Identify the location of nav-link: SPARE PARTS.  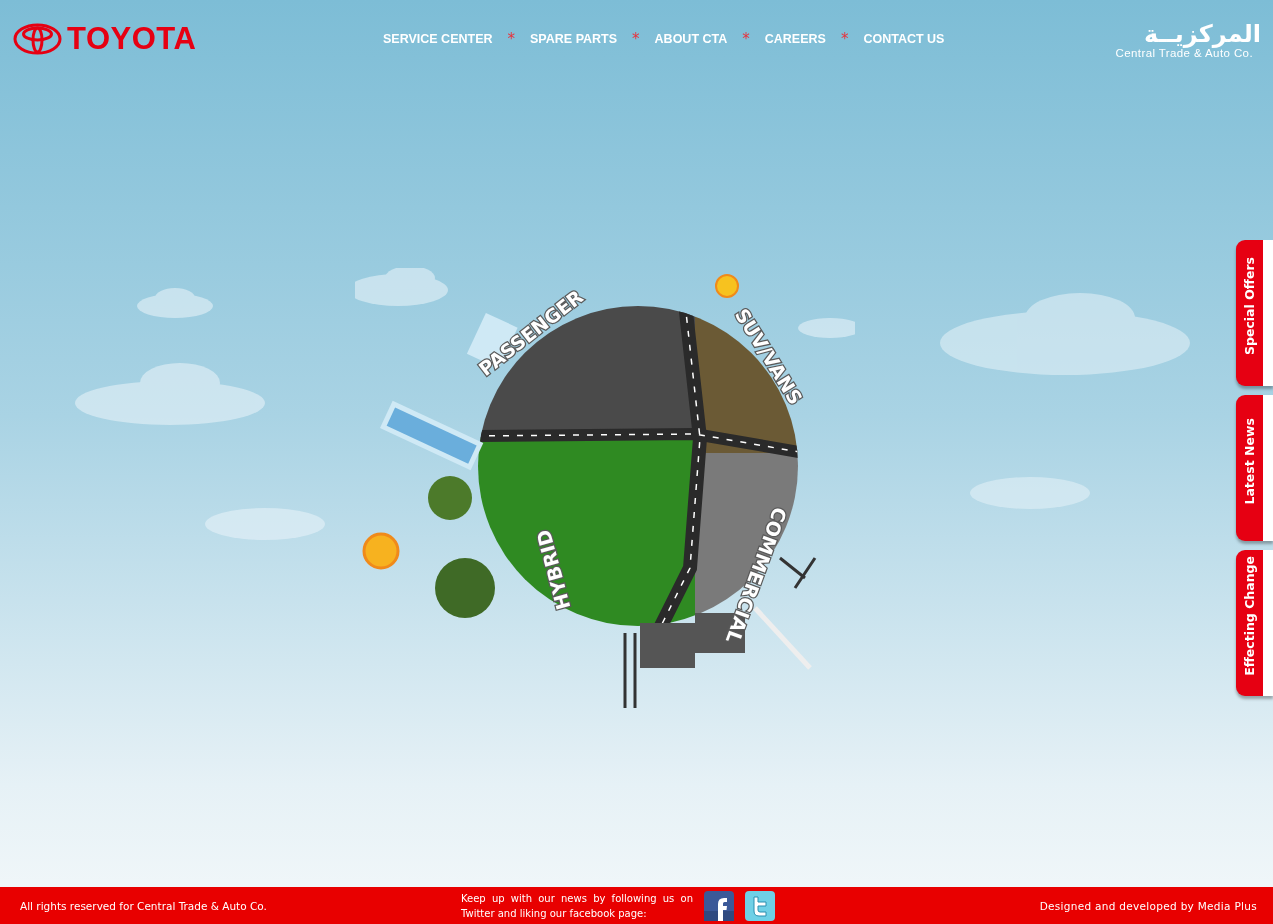
(574, 39).